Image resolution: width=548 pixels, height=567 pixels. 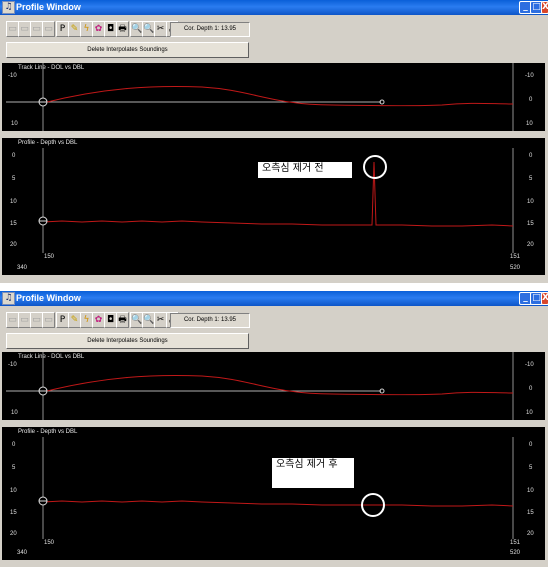 I want to click on profile-depth-trace, so click(x=278, y=503).